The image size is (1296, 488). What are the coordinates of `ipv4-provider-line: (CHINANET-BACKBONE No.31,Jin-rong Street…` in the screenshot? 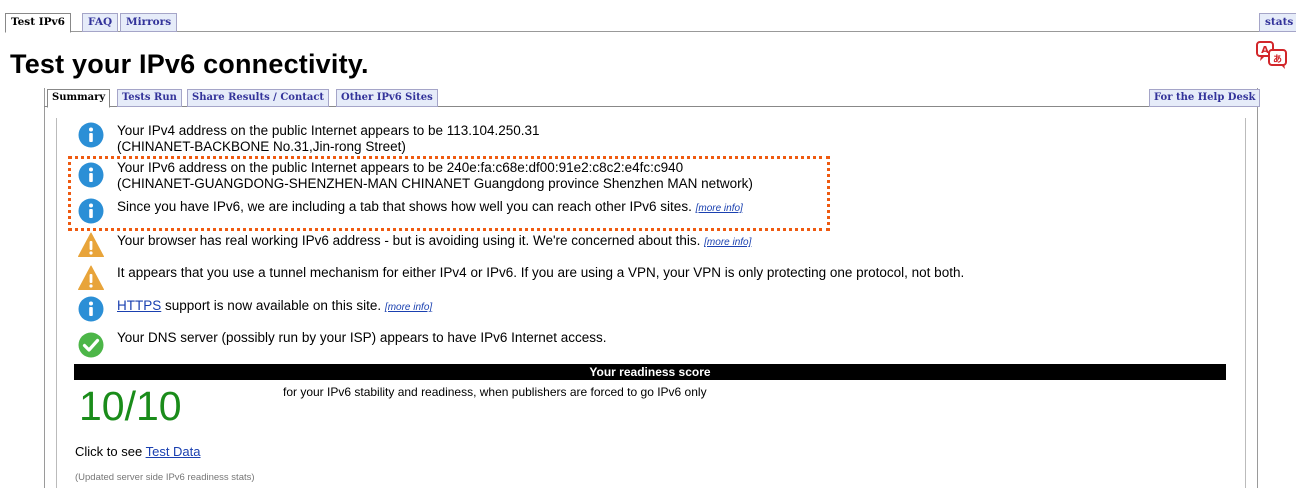 It's located at (261, 146).